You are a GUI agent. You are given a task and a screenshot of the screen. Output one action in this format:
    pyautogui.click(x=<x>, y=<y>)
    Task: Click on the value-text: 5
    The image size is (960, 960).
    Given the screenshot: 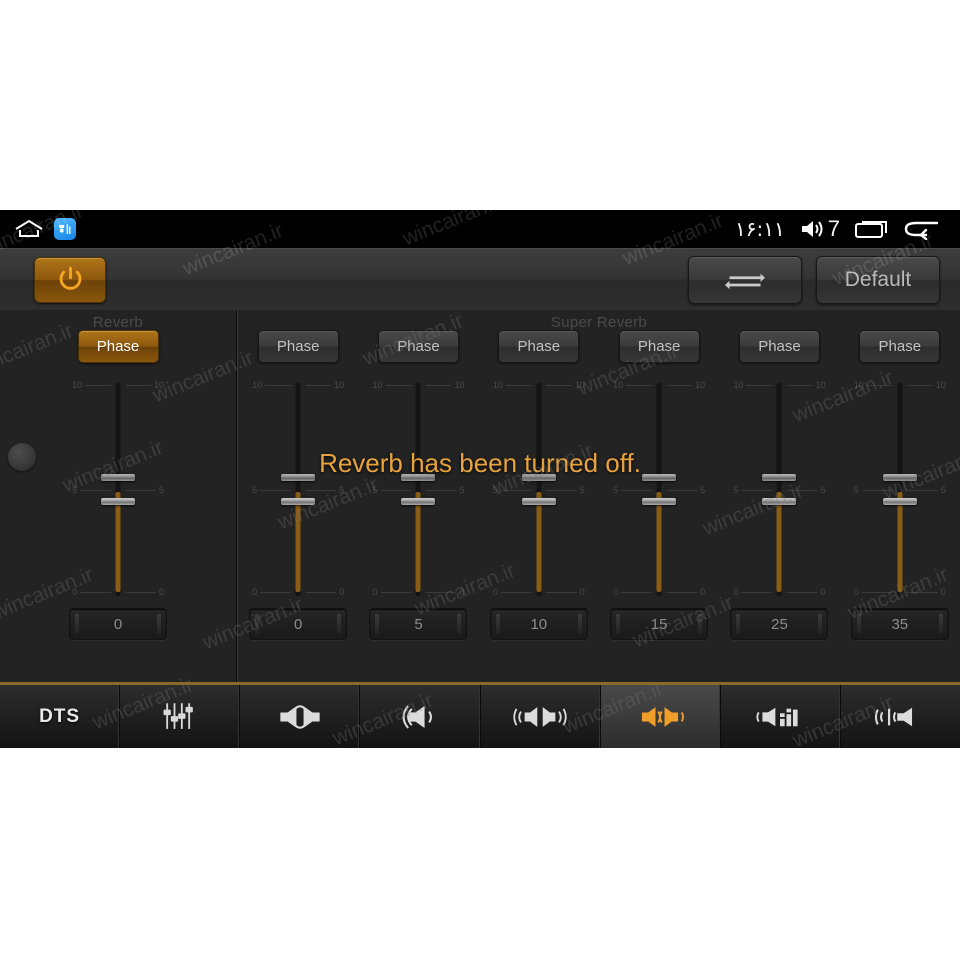 What is the action you would take?
    pyautogui.click(x=418, y=624)
    